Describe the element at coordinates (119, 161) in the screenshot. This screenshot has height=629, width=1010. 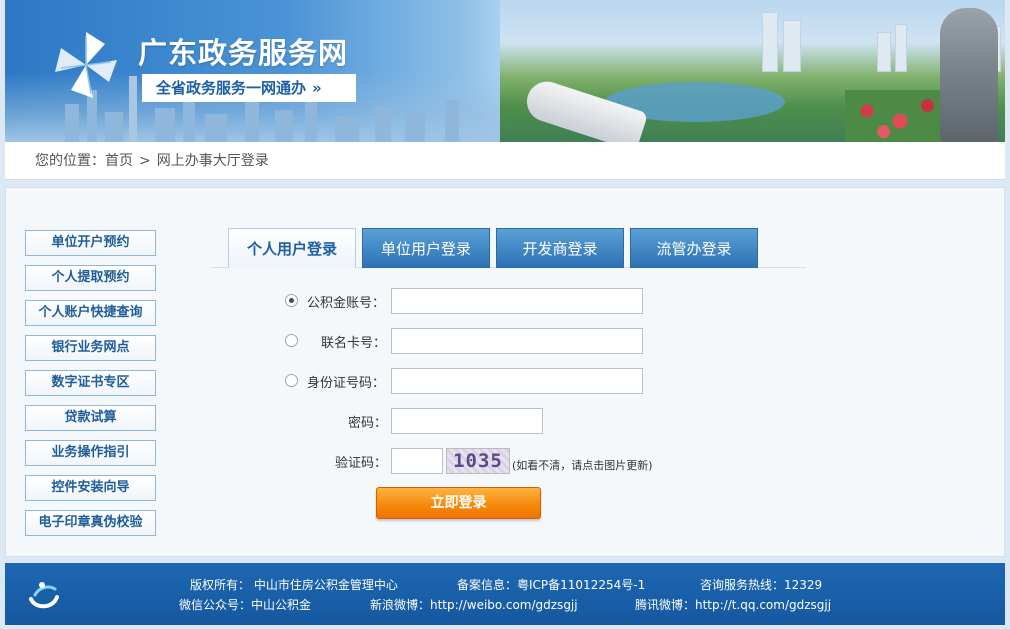
I see `breadcrumb-home-link: 首页` at that location.